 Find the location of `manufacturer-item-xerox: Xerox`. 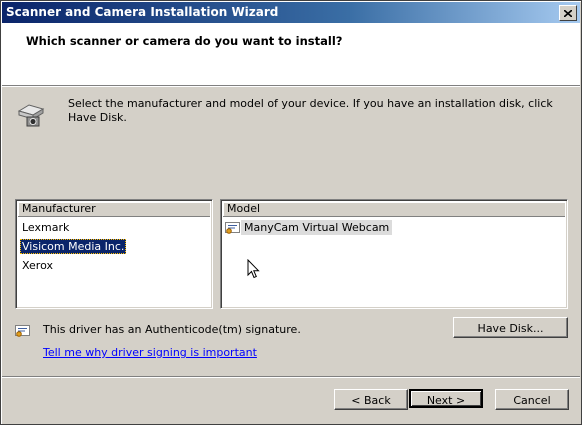

manufacturer-item-xerox: Xerox is located at coordinates (37, 265).